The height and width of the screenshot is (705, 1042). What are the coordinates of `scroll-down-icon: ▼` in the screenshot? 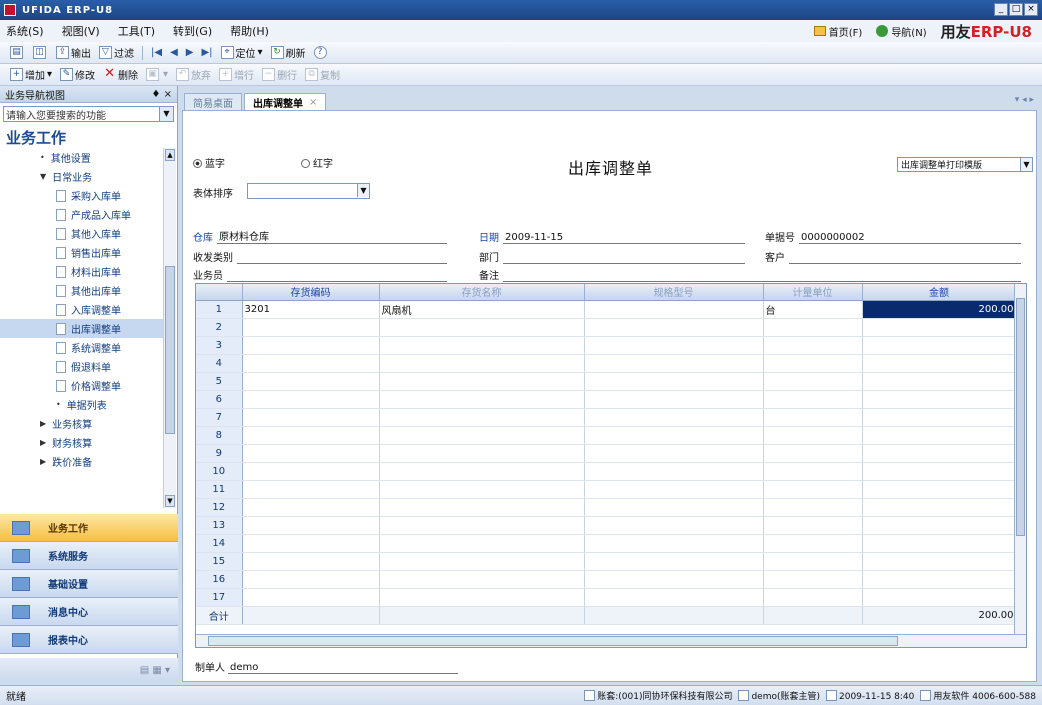 It's located at (170, 501).